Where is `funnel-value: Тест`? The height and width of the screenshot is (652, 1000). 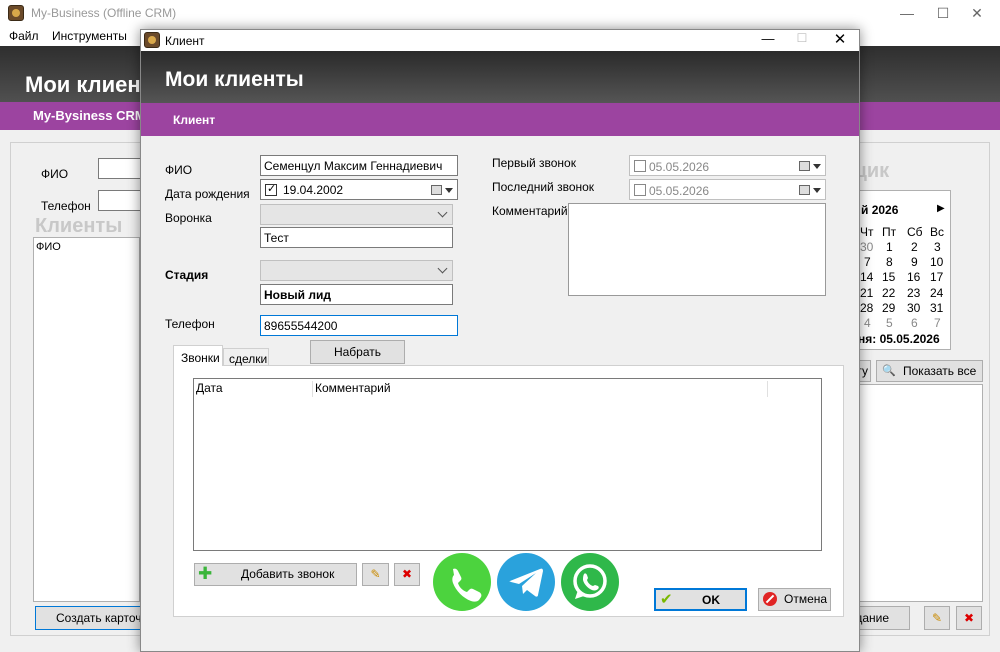
funnel-value: Тест is located at coordinates (356, 237).